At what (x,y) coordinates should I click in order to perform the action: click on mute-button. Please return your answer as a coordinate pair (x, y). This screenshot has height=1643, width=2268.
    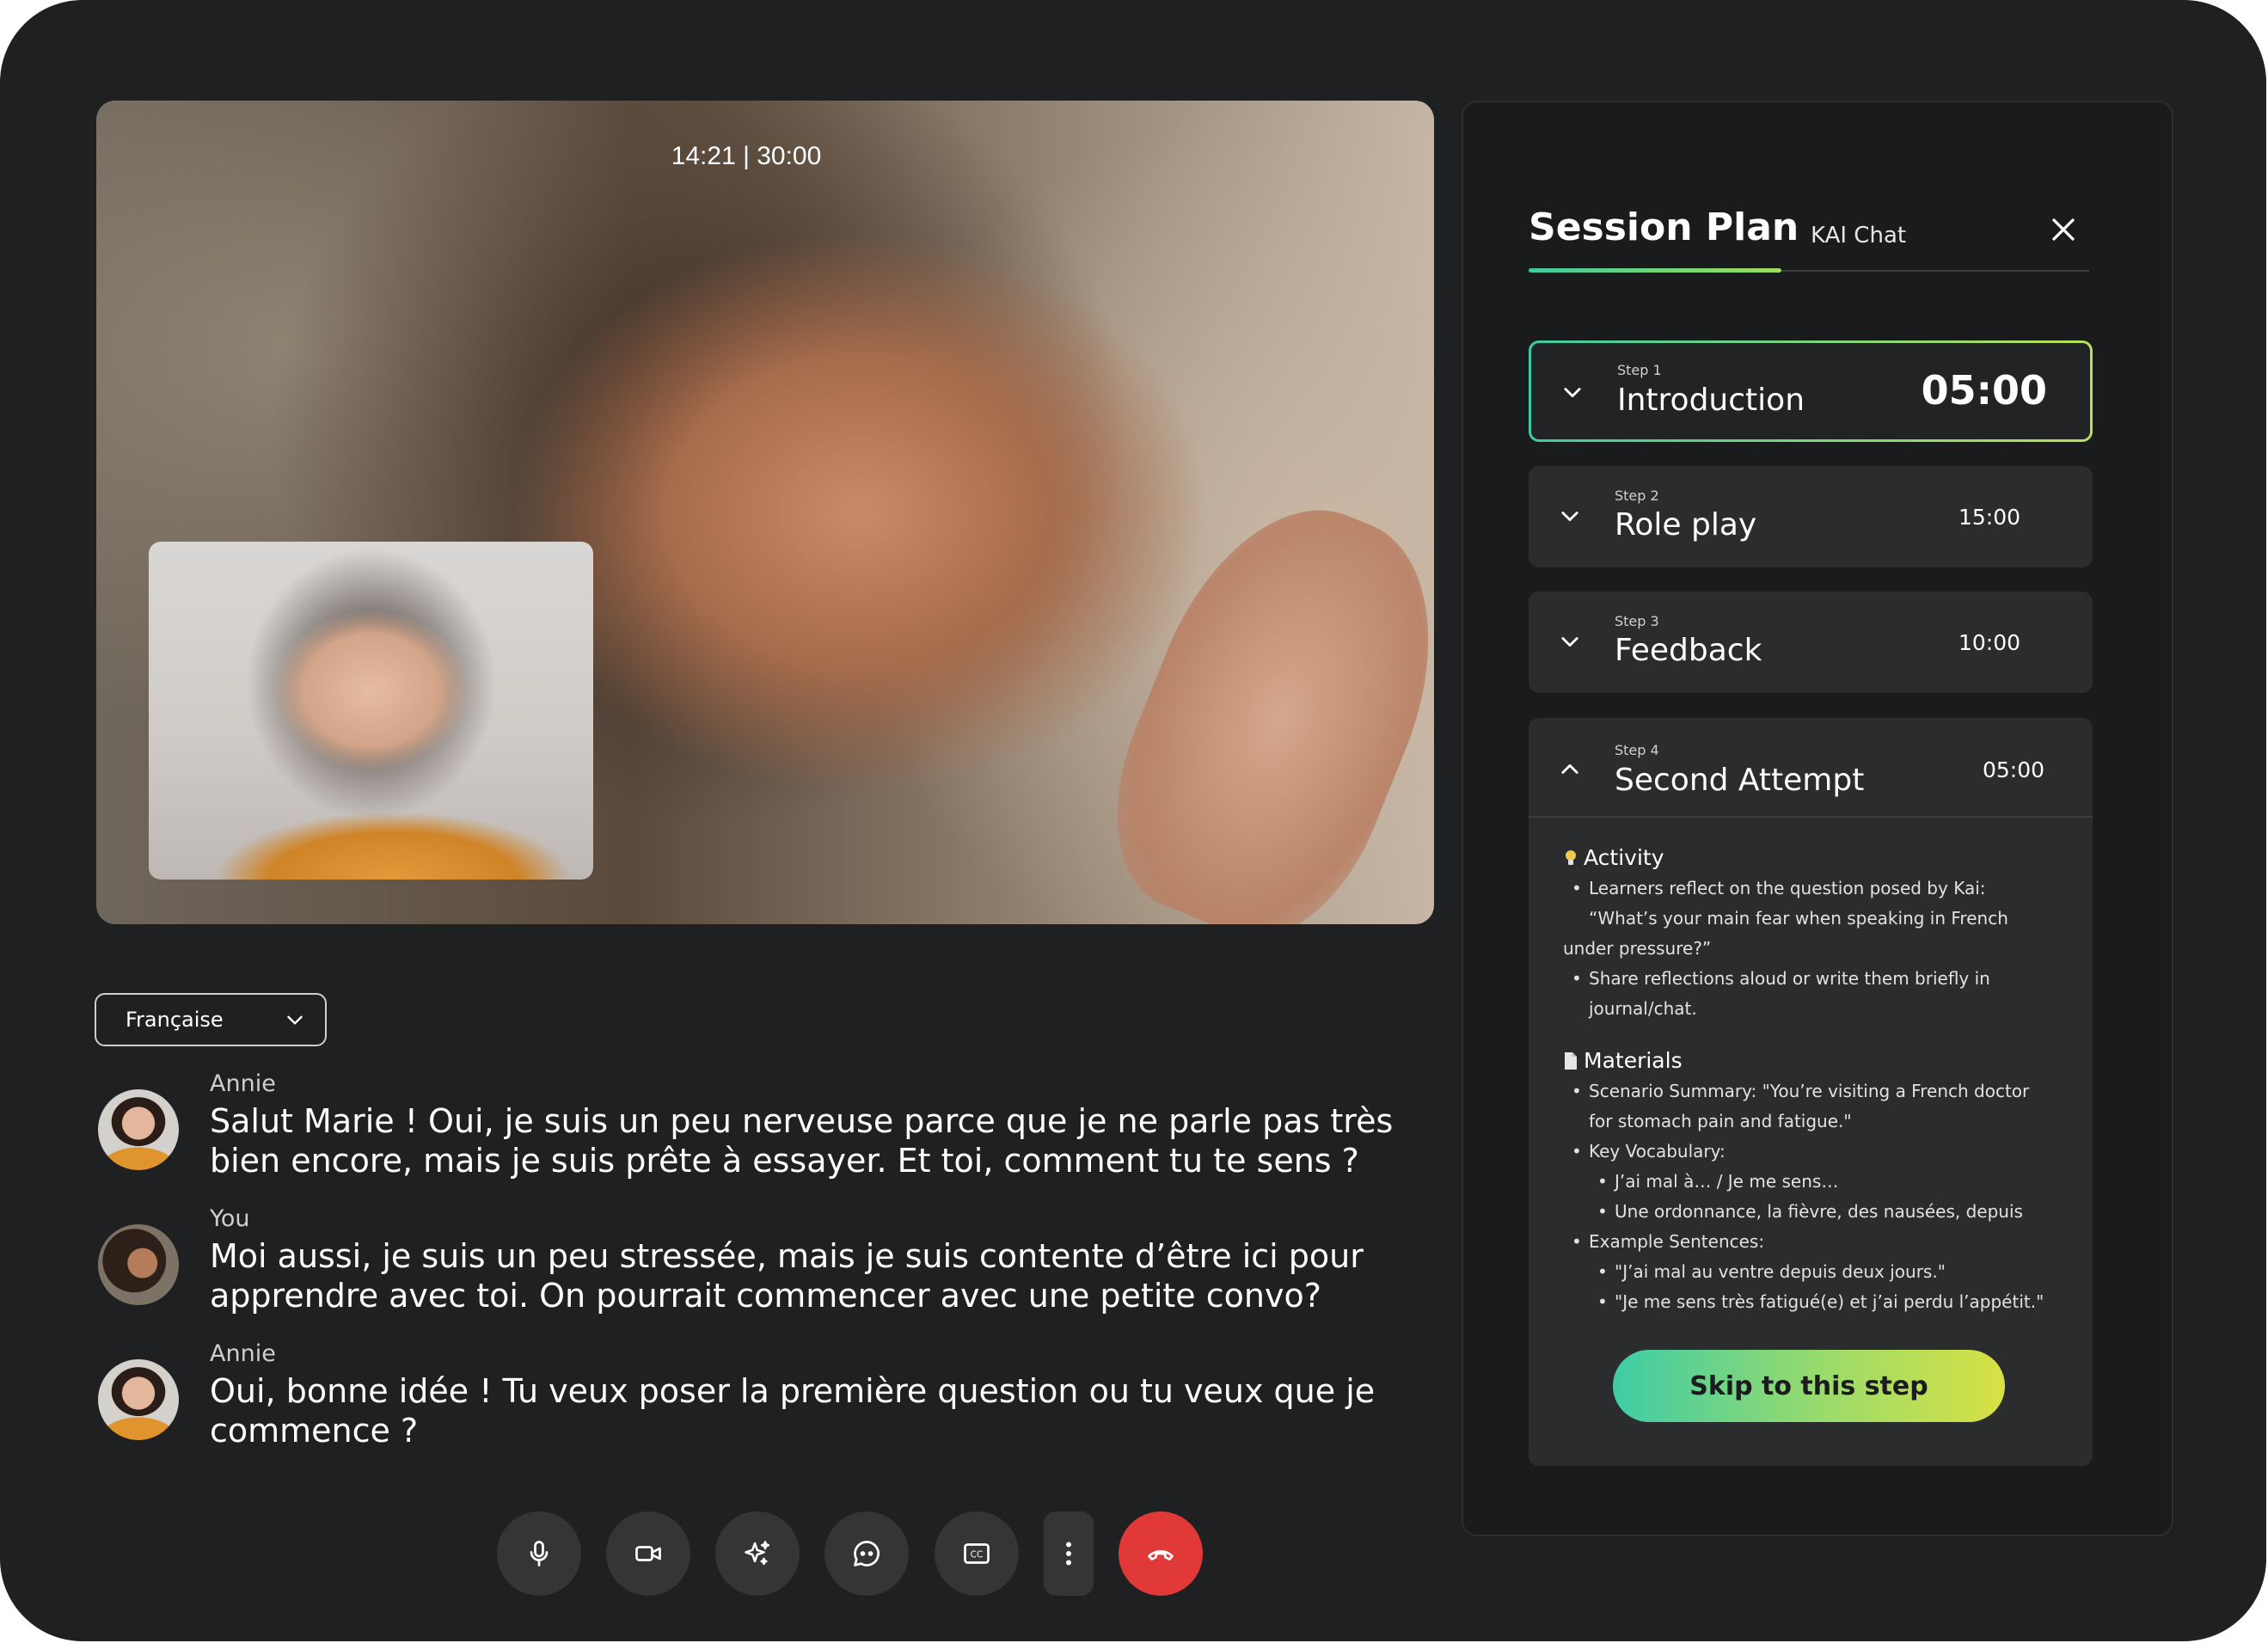
    Looking at the image, I should click on (539, 1554).